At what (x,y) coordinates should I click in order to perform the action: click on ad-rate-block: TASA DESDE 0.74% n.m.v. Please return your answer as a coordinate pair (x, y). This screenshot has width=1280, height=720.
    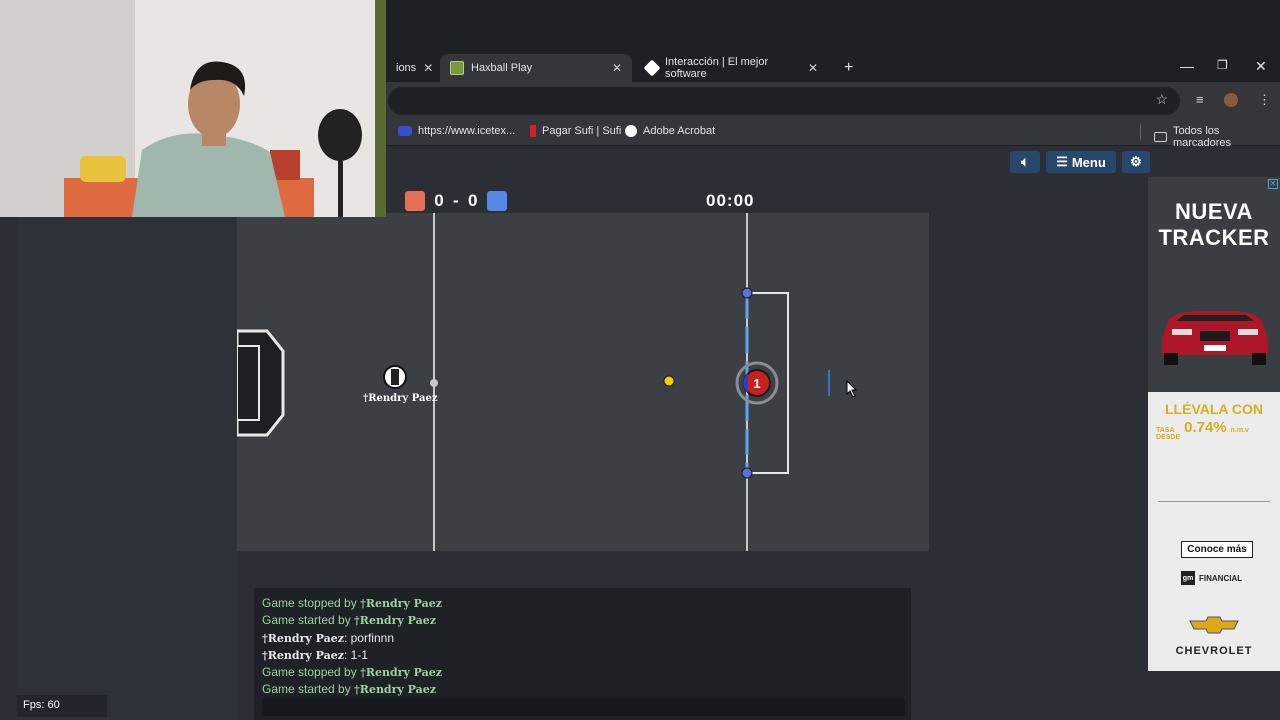
    Looking at the image, I should click on (1202, 430).